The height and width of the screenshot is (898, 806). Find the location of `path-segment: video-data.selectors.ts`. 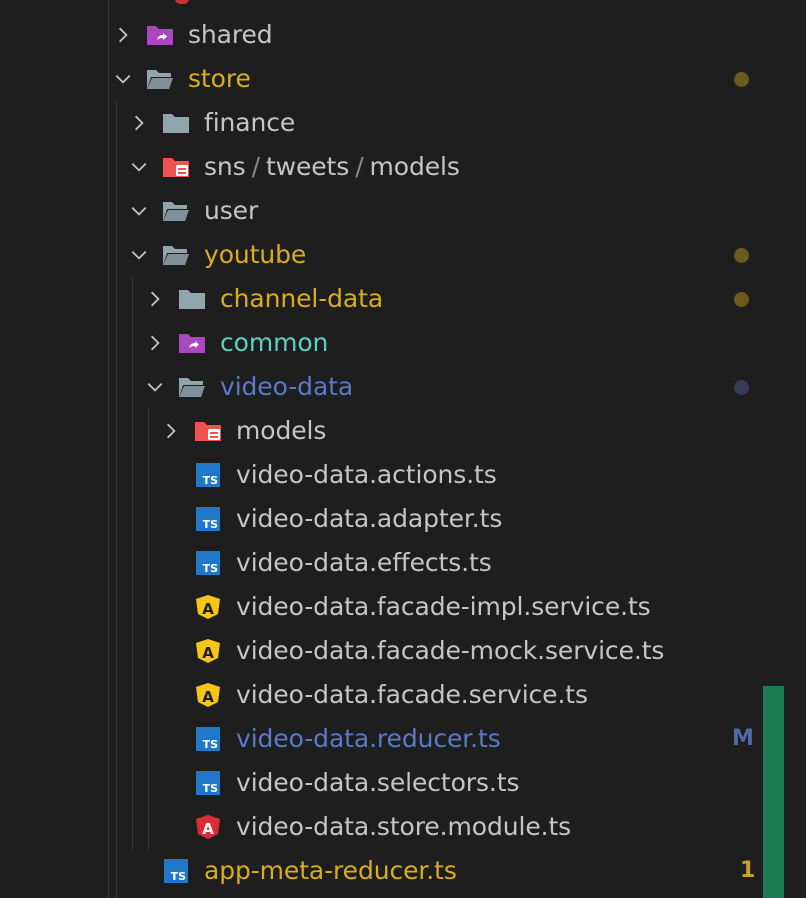

path-segment: video-data.selectors.ts is located at coordinates (377, 782).